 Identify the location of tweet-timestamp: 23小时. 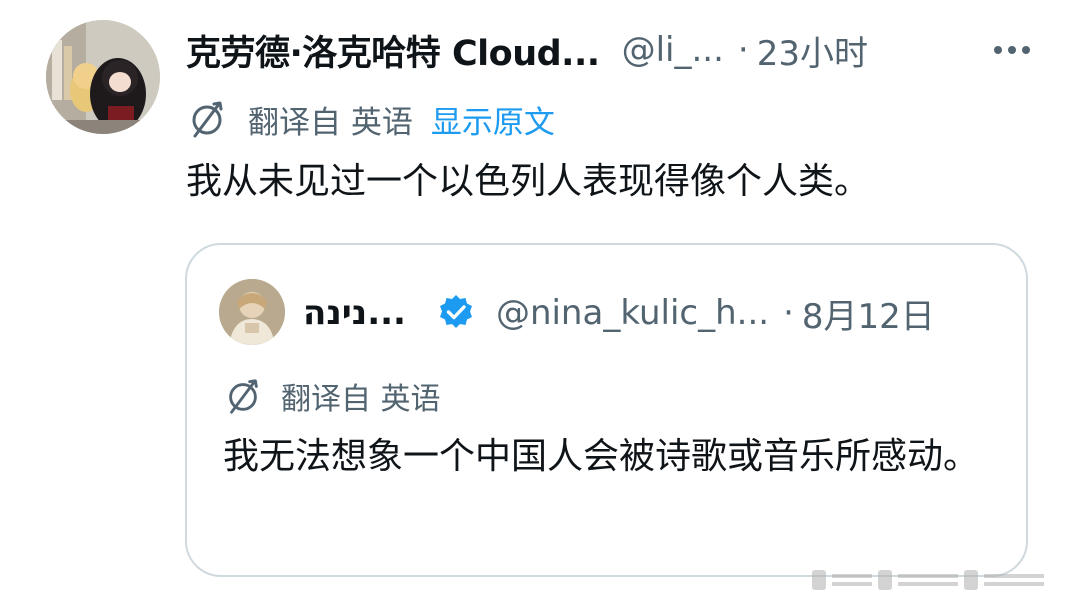
(812, 50).